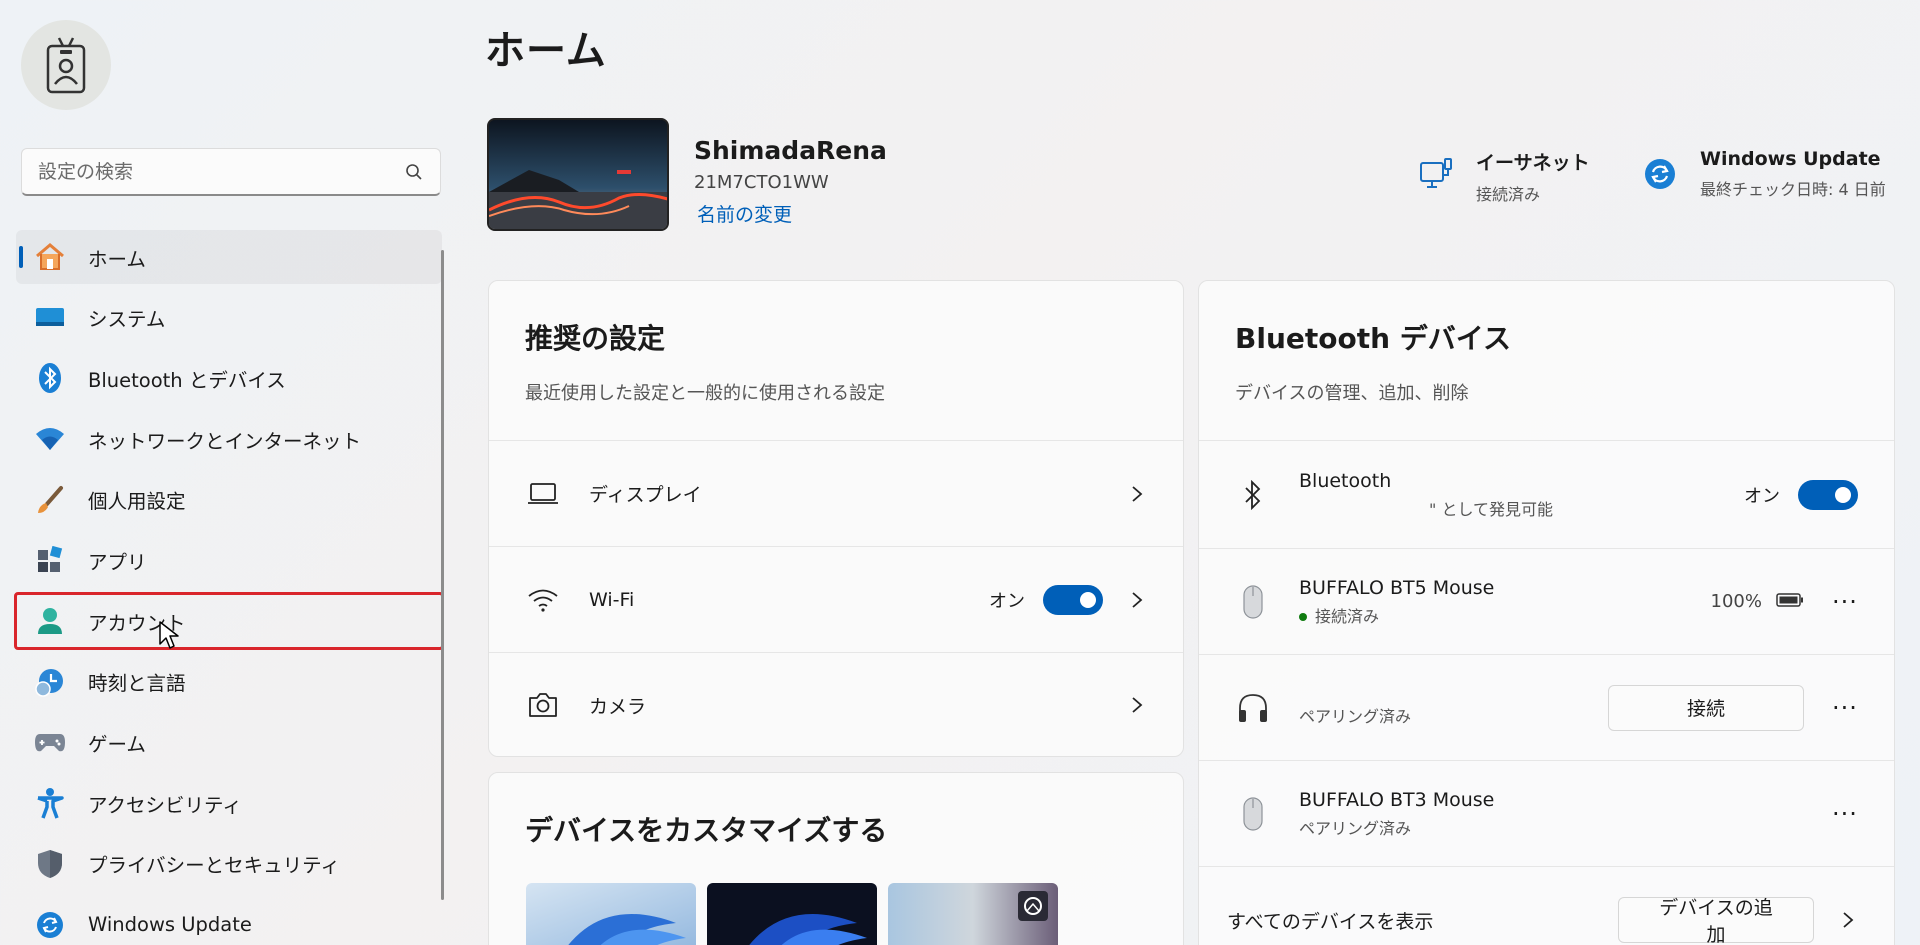 The width and height of the screenshot is (1920, 945). I want to click on bluetooth-toggle, so click(1828, 494).